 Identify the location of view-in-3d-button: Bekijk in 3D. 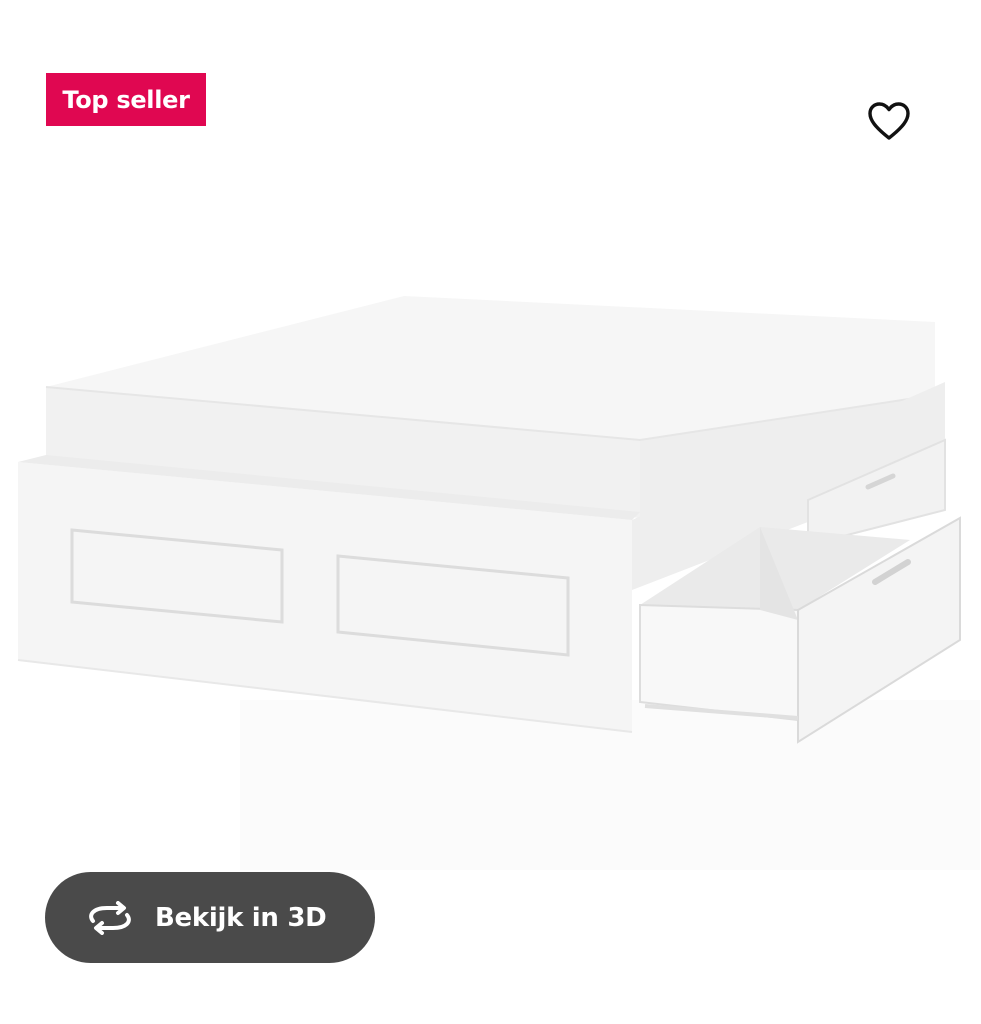
(210, 917).